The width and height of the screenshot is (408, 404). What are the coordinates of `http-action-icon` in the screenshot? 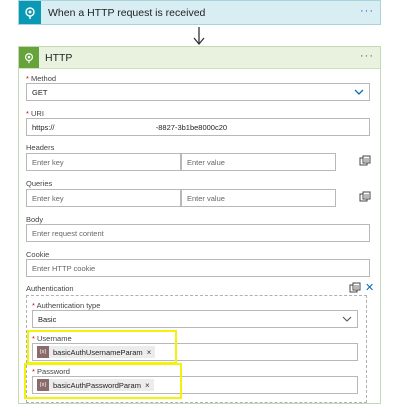 It's located at (29, 57).